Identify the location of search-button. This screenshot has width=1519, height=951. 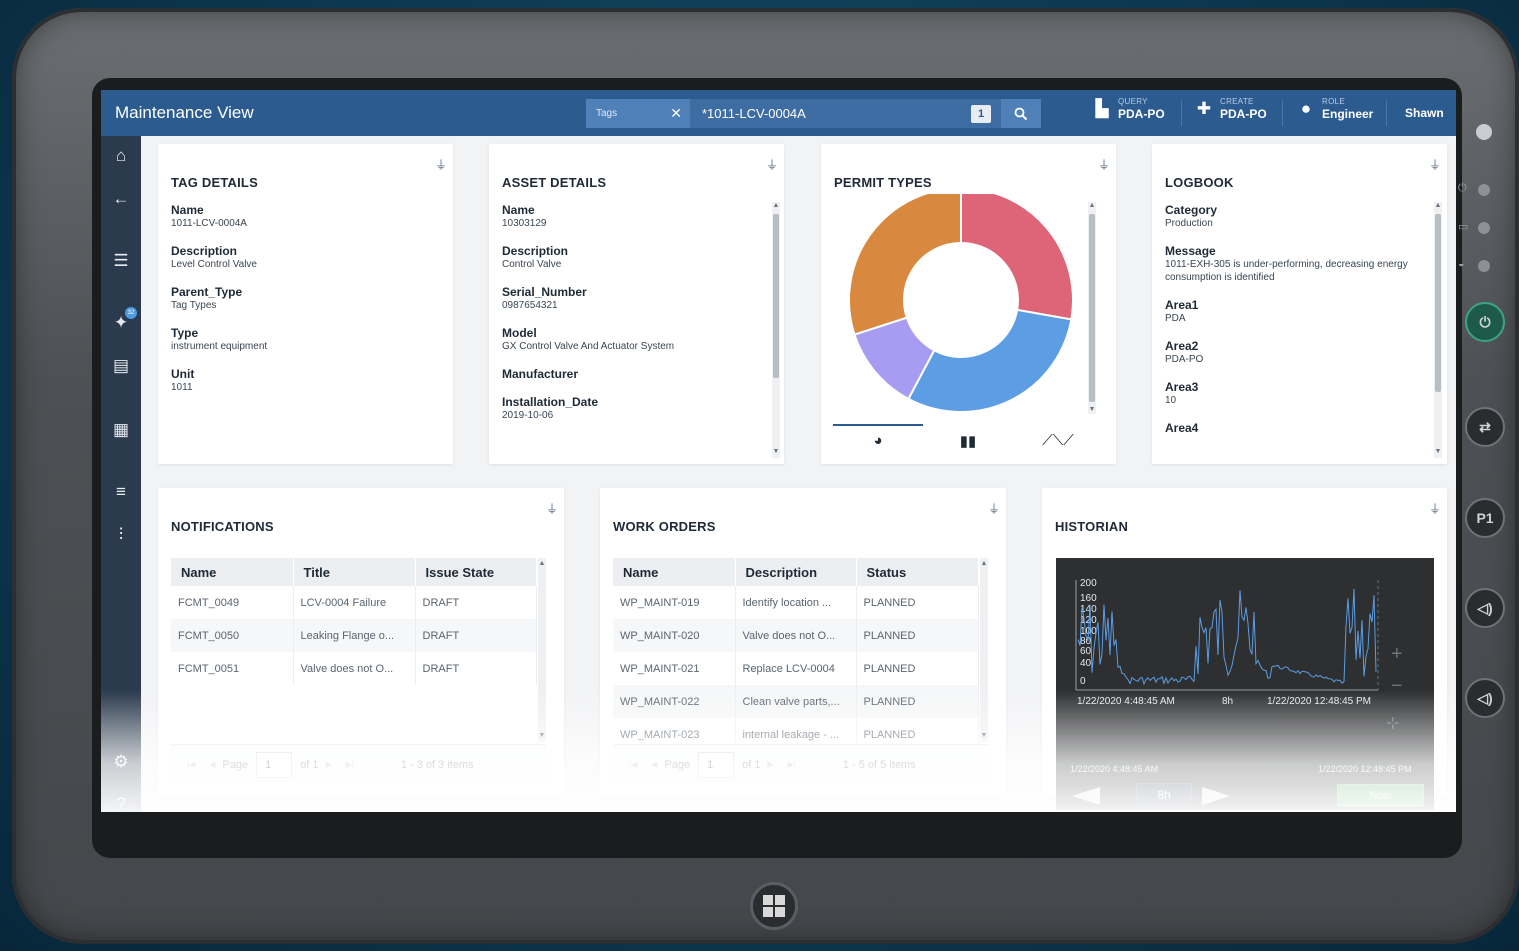
(1021, 113).